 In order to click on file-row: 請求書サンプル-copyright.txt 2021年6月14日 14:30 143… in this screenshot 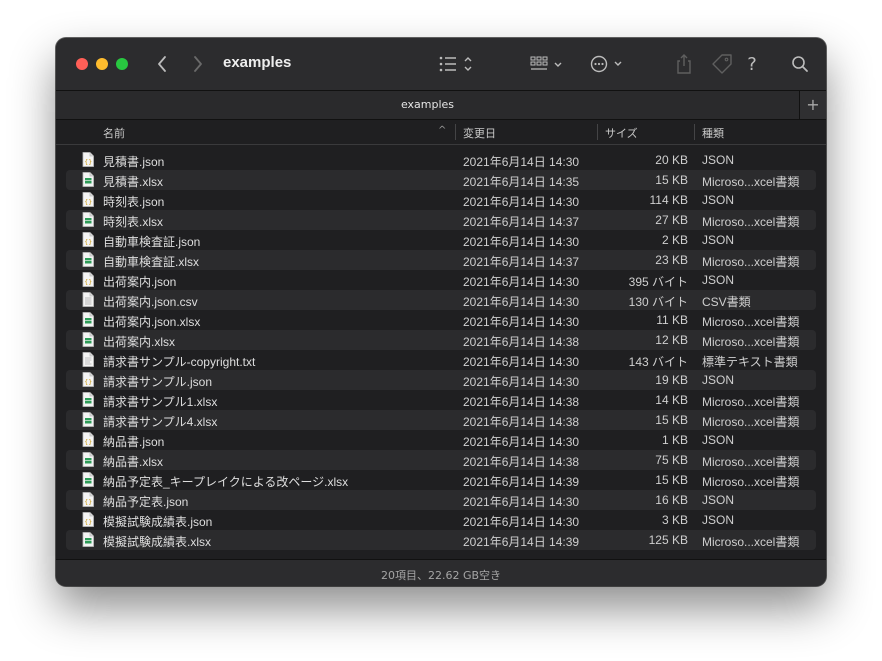, I will do `click(441, 360)`.